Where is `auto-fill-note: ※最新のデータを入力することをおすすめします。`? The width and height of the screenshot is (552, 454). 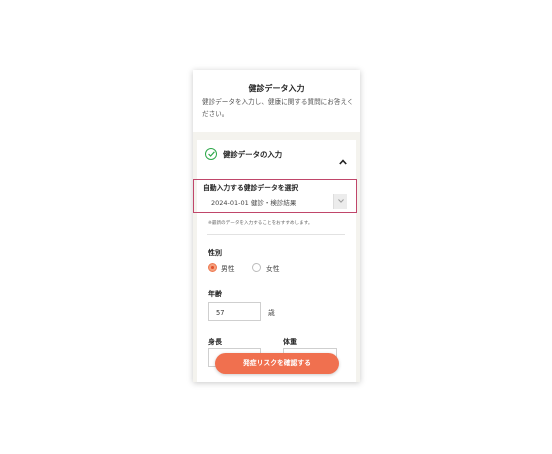
auto-fill-note: ※最新のデータを入力することをおすすめします。 is located at coordinates (260, 223).